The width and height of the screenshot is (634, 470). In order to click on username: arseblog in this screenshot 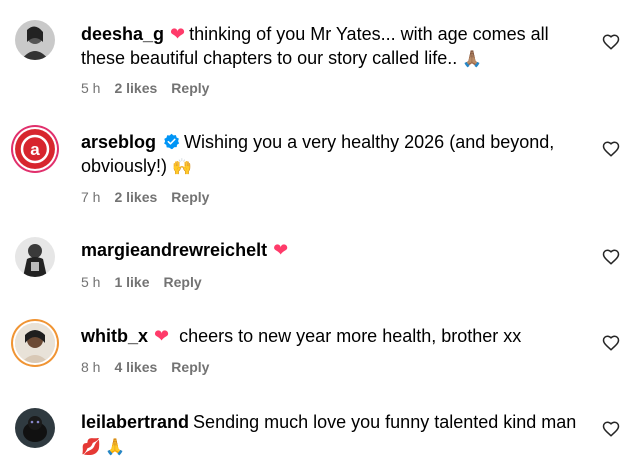, I will do `click(118, 142)`.